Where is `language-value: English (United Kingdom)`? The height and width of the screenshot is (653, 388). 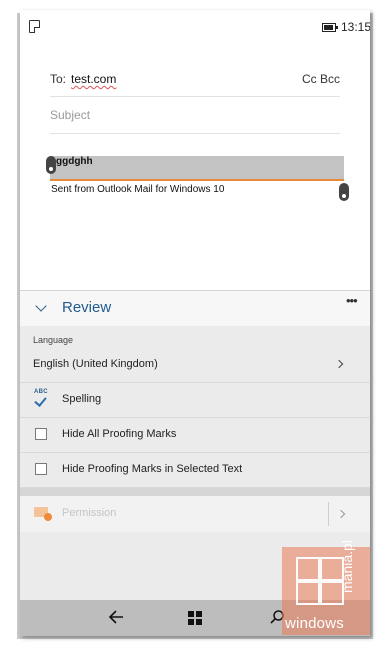 language-value: English (United Kingdom) is located at coordinates (95, 364).